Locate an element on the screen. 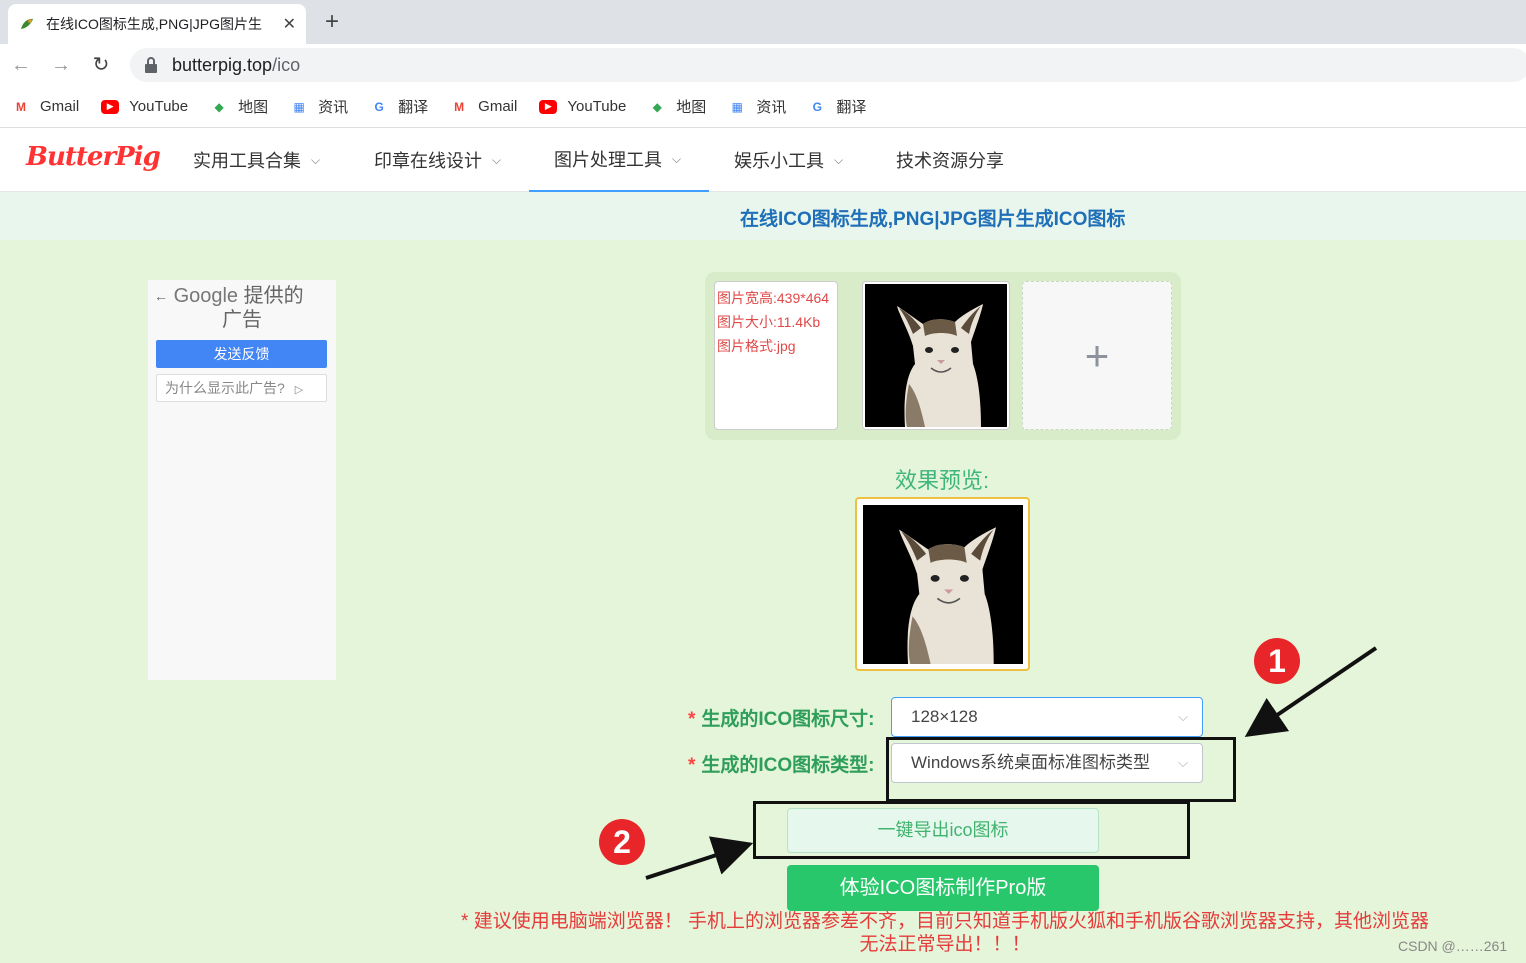 This screenshot has width=1526, height=963. menu-image-tools: 图片处理工具 ⌵ is located at coordinates (619, 160).